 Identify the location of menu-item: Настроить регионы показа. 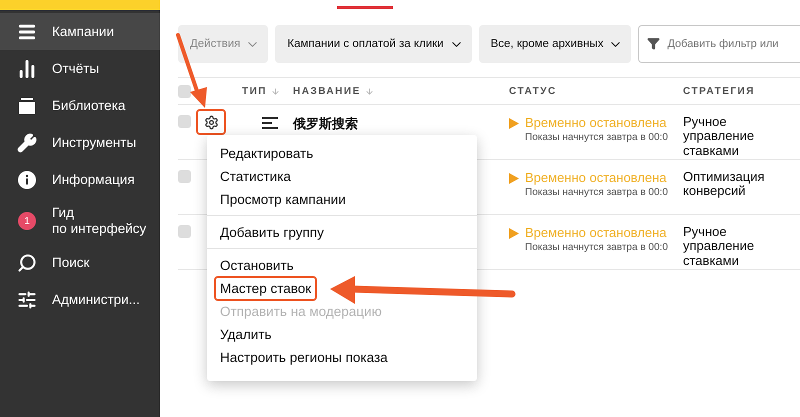
(304, 357).